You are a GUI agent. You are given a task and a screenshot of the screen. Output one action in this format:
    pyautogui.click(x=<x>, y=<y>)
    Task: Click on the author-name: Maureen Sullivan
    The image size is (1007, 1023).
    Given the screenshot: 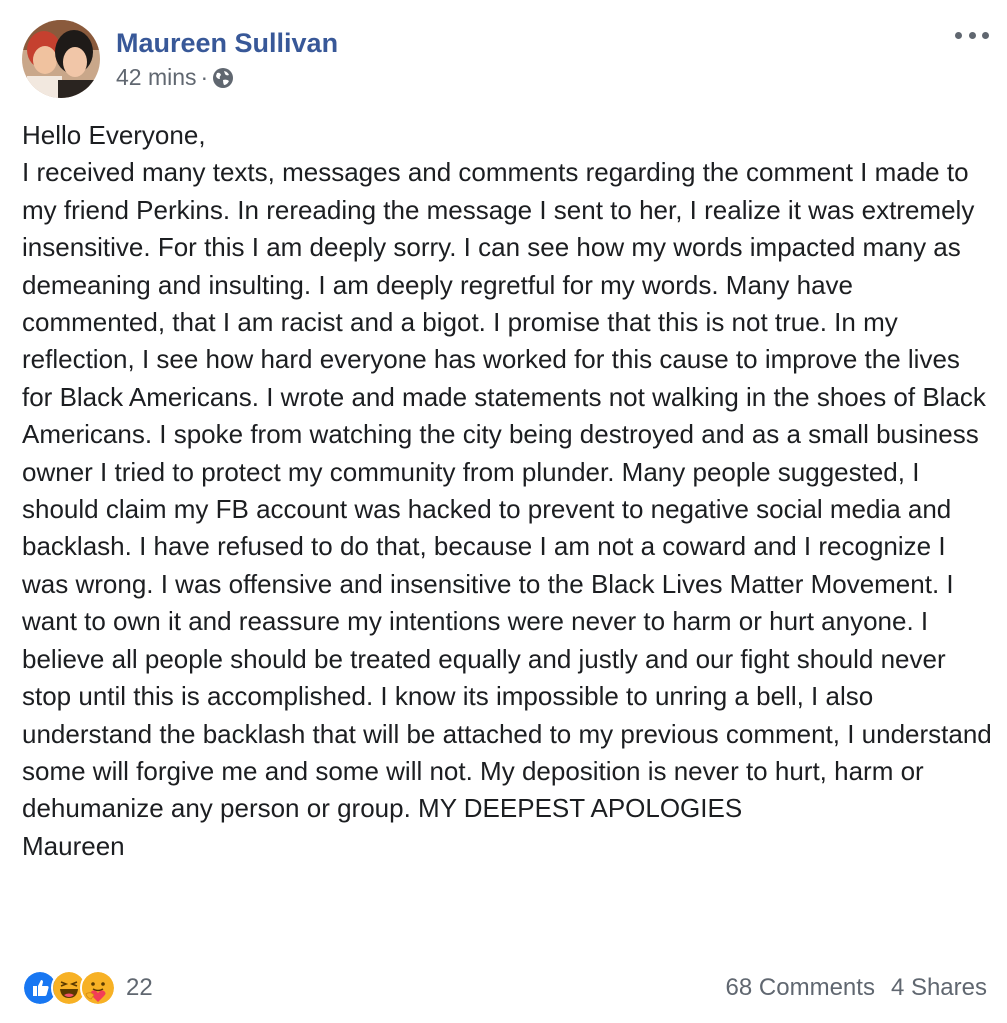 What is the action you would take?
    pyautogui.click(x=227, y=43)
    